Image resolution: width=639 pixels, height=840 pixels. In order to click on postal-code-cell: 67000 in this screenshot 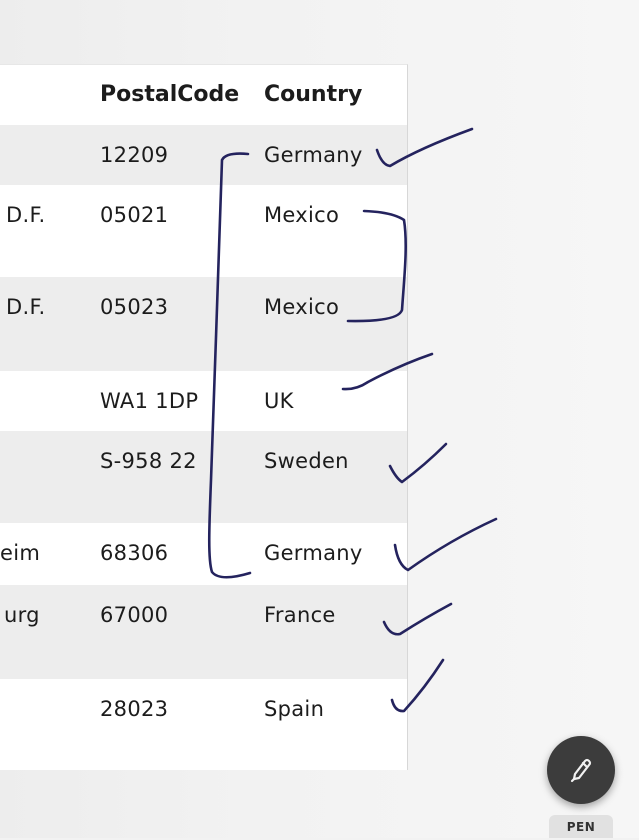, I will do `click(134, 615)`.